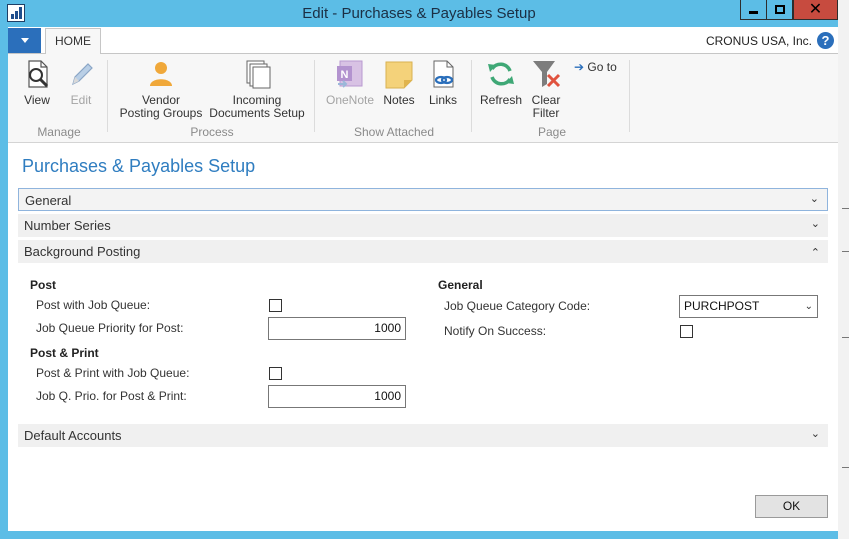 This screenshot has height=539, width=849. I want to click on incoming-documents-setup-label-2: Documents Setup, so click(257, 113).